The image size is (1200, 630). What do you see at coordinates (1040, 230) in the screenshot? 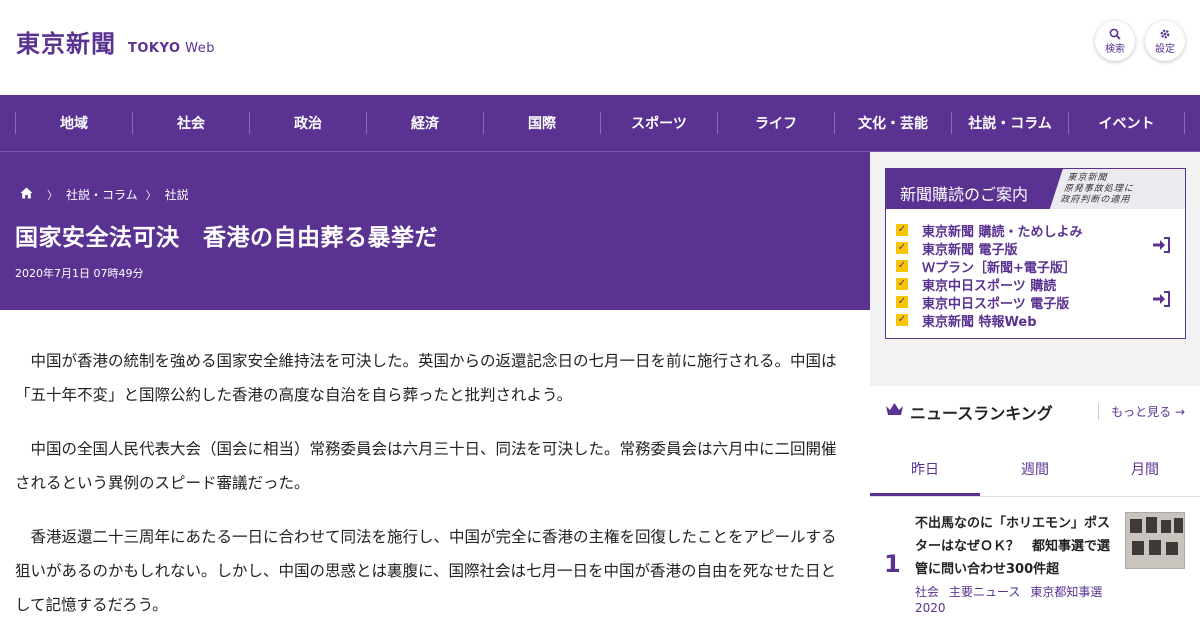
I see `subscription-item: ✓ 東京新聞 購読・ためしよみ` at bounding box center [1040, 230].